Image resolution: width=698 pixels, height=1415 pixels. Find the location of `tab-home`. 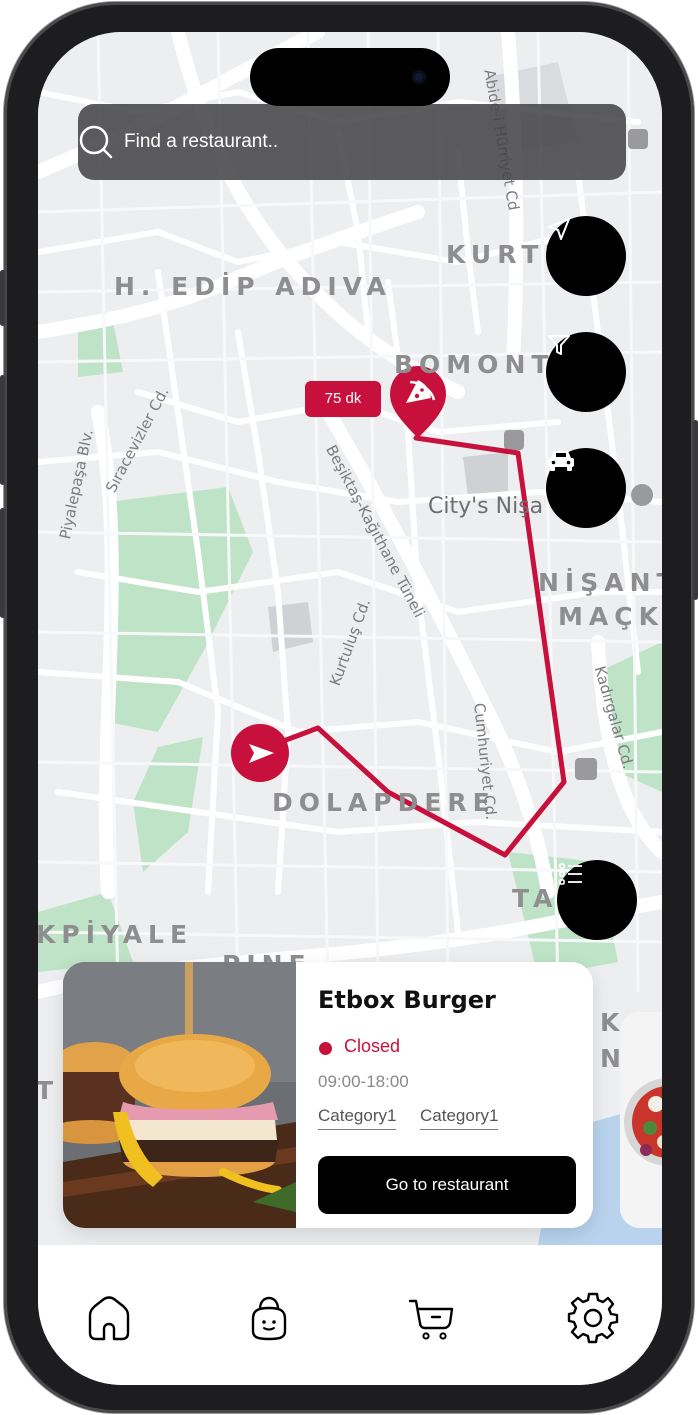

tab-home is located at coordinates (109, 1318).